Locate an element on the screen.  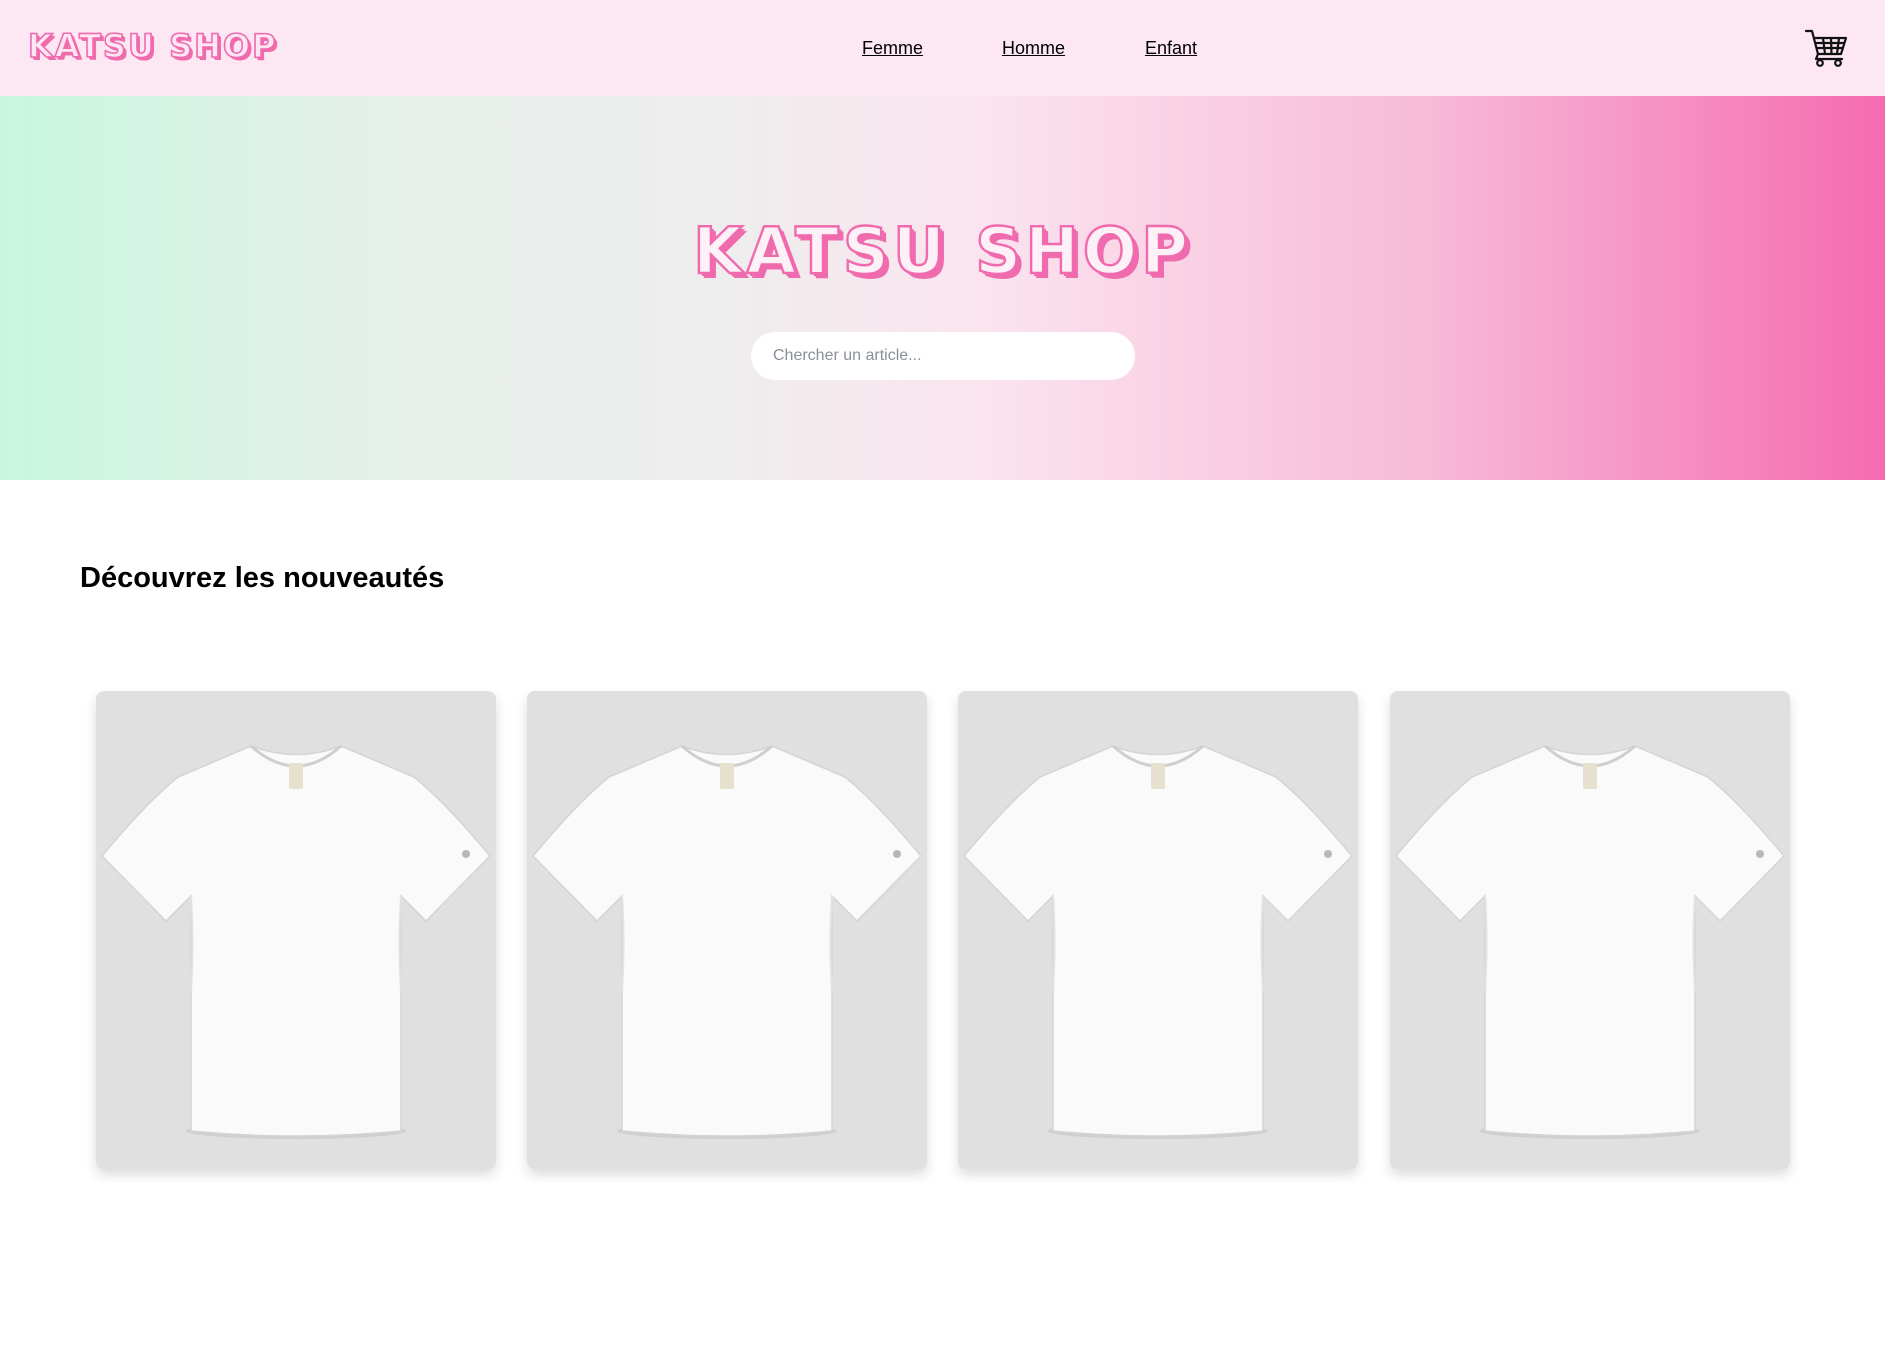
section-title: Découvrez les nouveautés is located at coordinates (262, 578).